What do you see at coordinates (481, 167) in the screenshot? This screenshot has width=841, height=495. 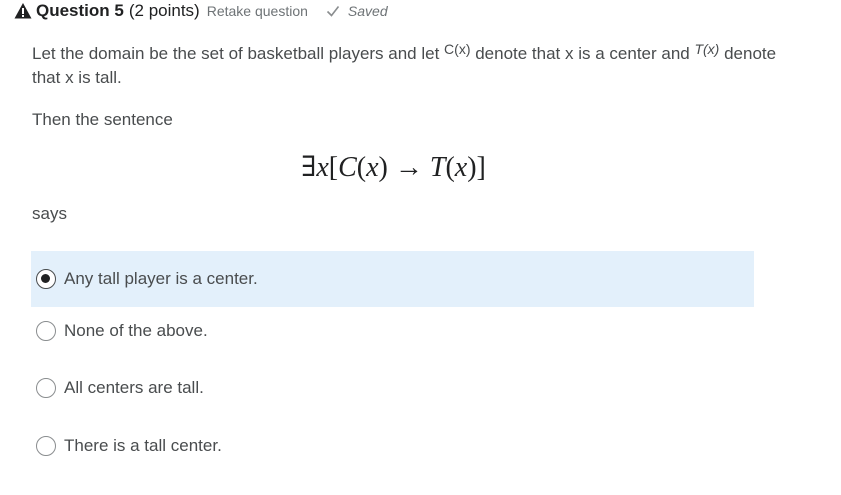 I see `formula-close-bracket: ]` at bounding box center [481, 167].